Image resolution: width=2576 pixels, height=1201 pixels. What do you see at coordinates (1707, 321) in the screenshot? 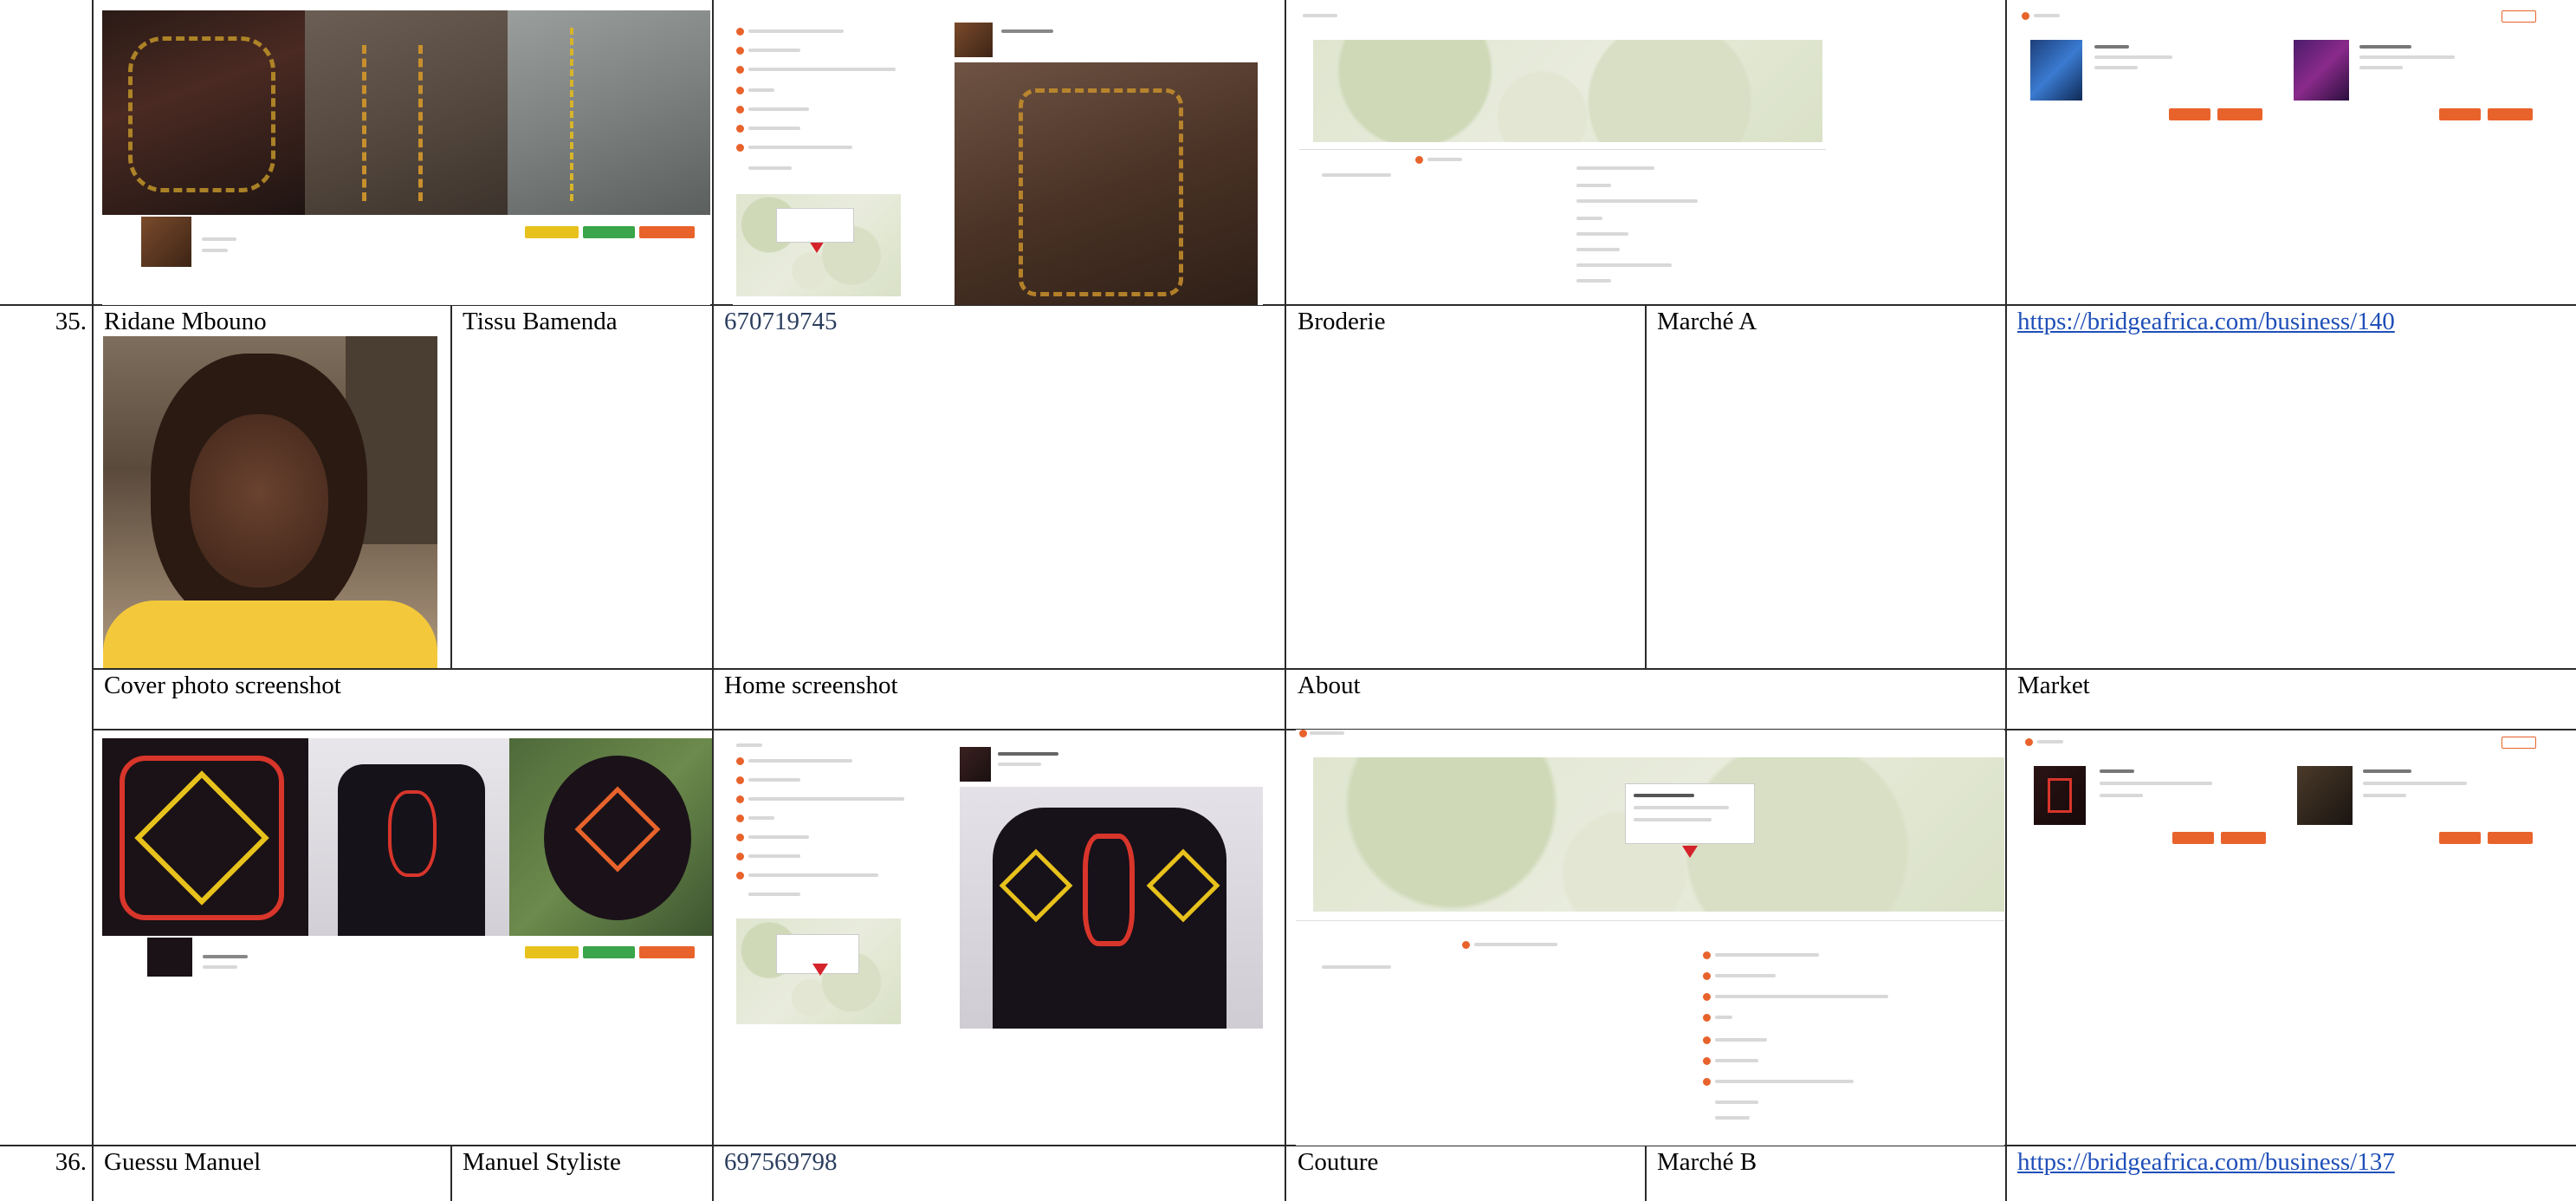
I see `market-name: Marché A` at bounding box center [1707, 321].